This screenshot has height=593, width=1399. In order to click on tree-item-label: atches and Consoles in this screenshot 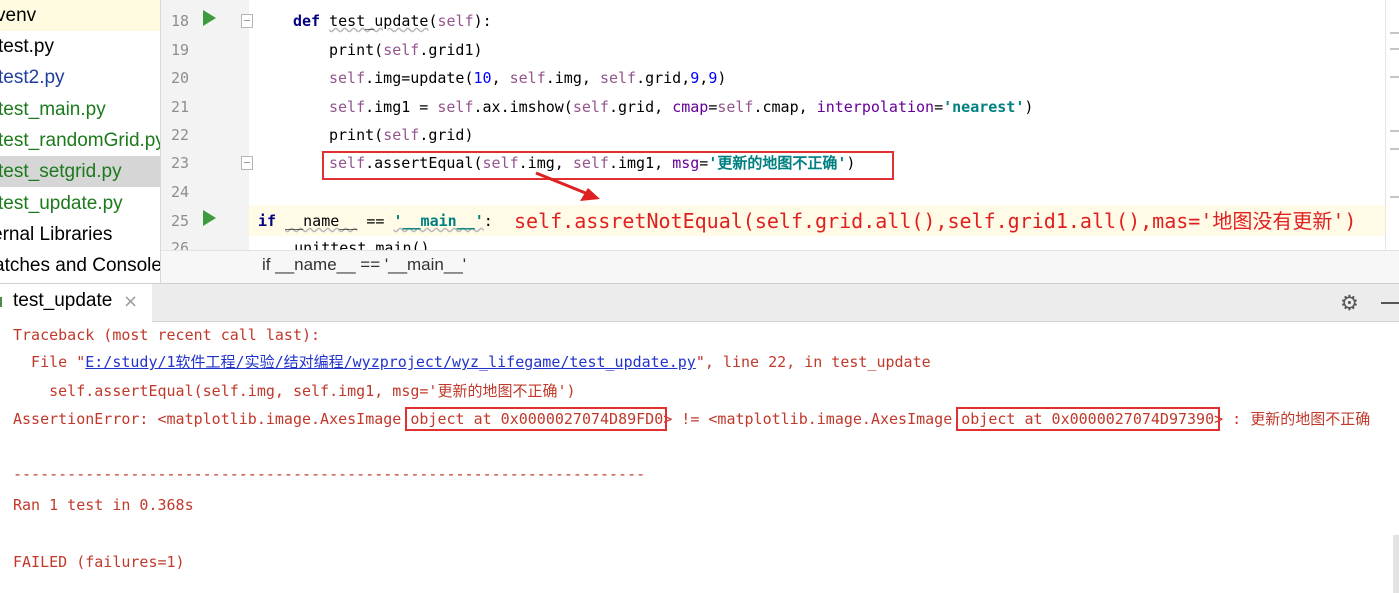, I will do `click(80, 265)`.